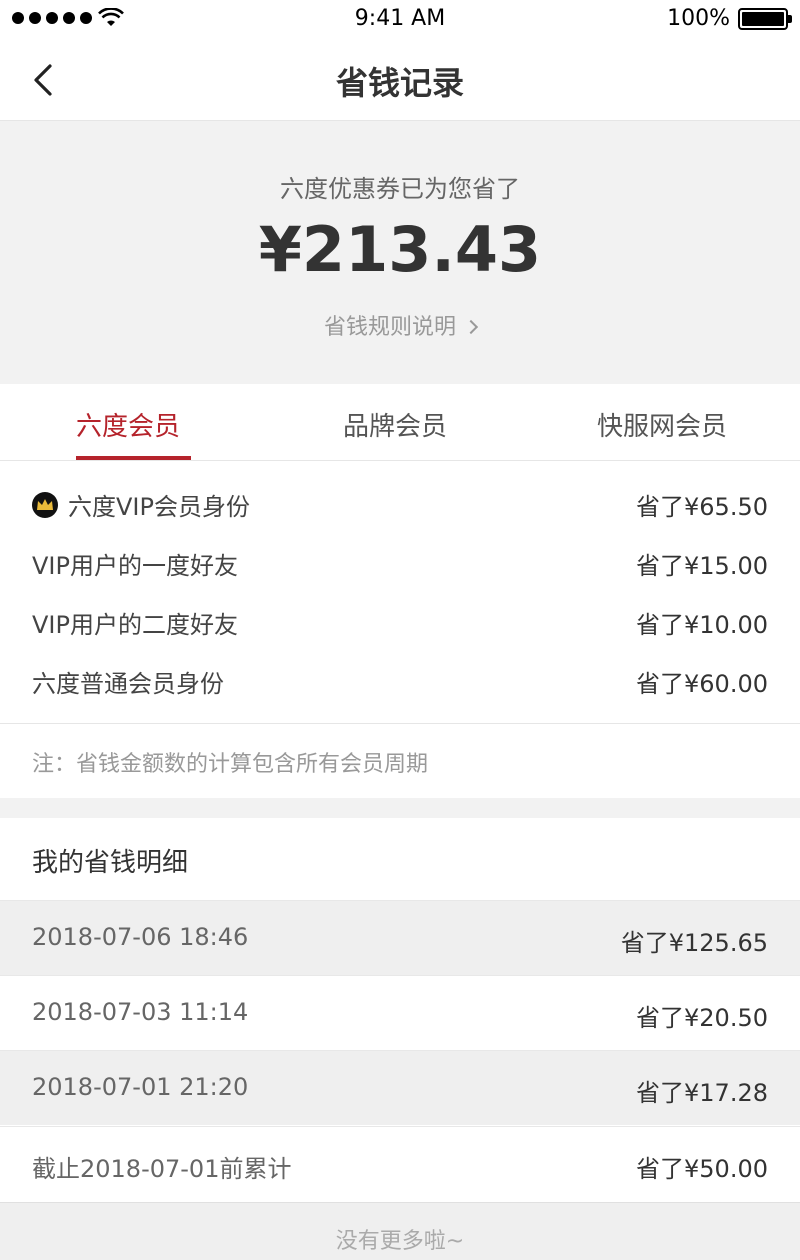 The width and height of the screenshot is (800, 1260). I want to click on summary-caption: 六度优惠券已为您省了, so click(400, 189).